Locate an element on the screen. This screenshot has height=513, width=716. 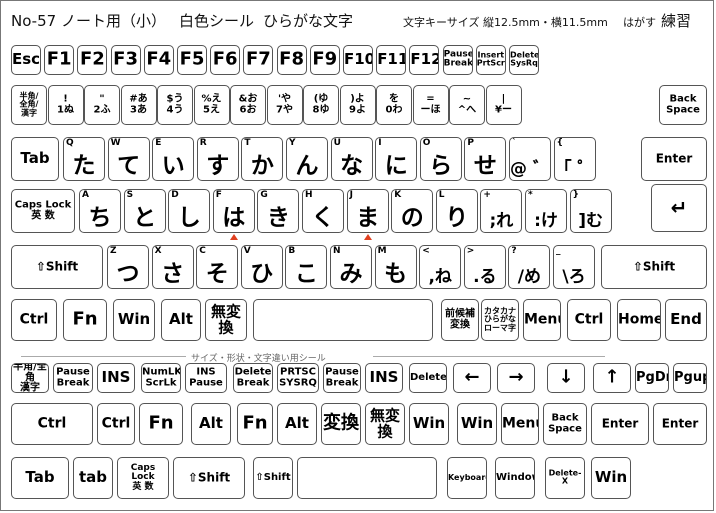
home-letter-key-2-kana: し is located at coordinates (189, 218).